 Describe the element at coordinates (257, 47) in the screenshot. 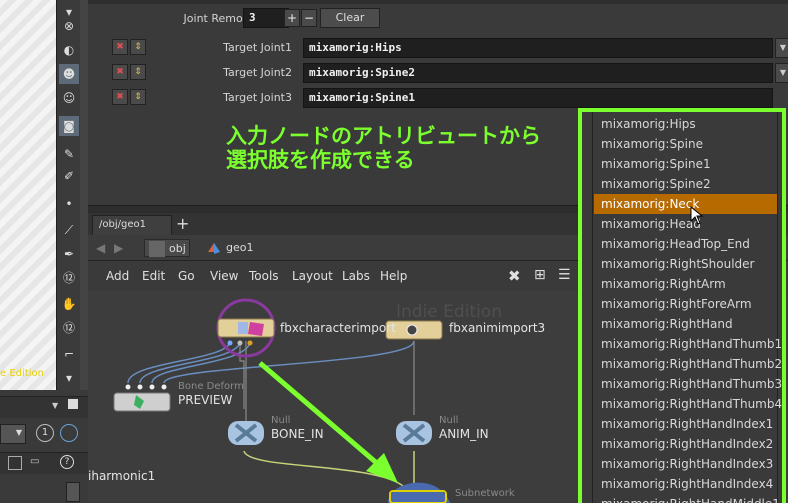

I see `row1-label: Target Joint1` at that location.